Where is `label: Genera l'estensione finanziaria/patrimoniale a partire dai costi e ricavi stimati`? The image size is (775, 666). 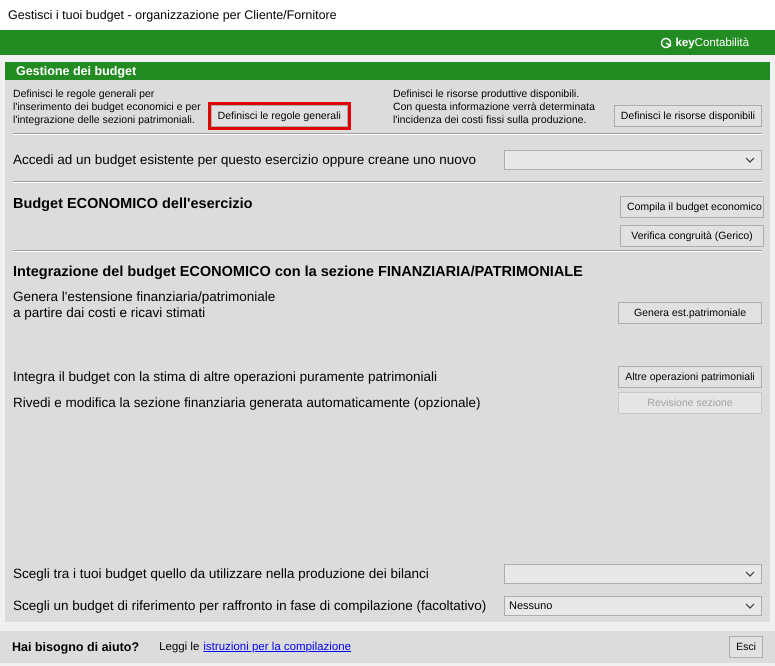
label: Genera l'estensione finanziaria/patrimoniale a partire dai costi e ricavi stimati is located at coordinates (144, 305).